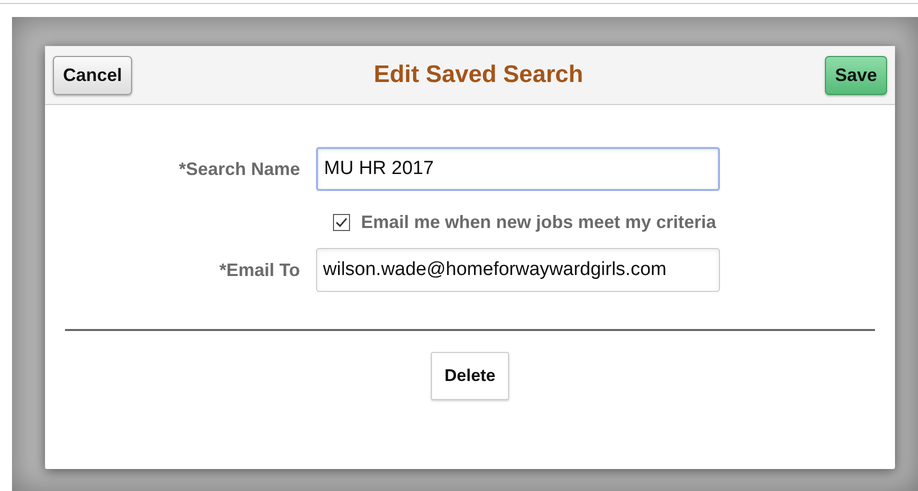 The image size is (918, 491). I want to click on checkbox, so click(341, 222).